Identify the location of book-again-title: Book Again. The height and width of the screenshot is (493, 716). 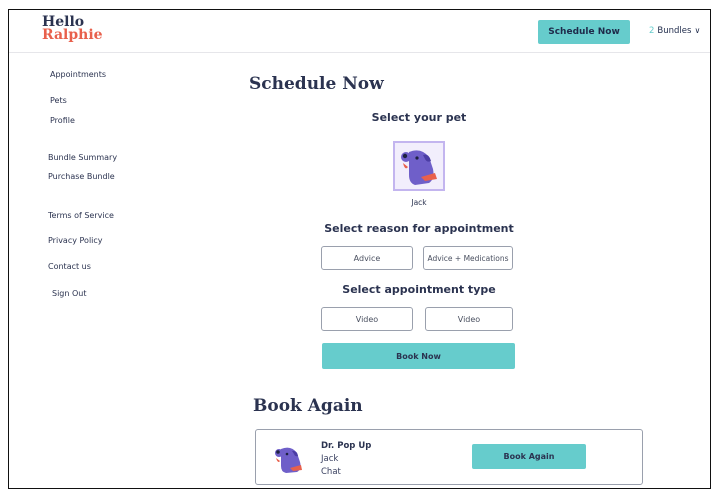
(308, 406).